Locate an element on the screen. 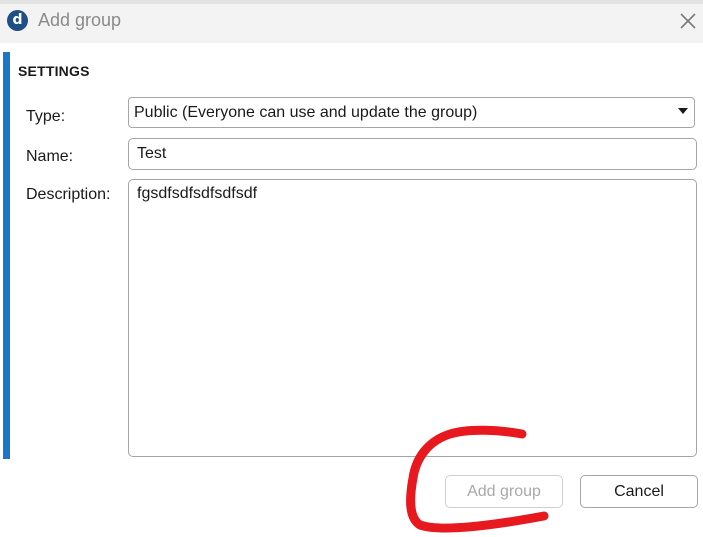 This screenshot has height=537, width=703. app-logo-icon: d is located at coordinates (17, 20).